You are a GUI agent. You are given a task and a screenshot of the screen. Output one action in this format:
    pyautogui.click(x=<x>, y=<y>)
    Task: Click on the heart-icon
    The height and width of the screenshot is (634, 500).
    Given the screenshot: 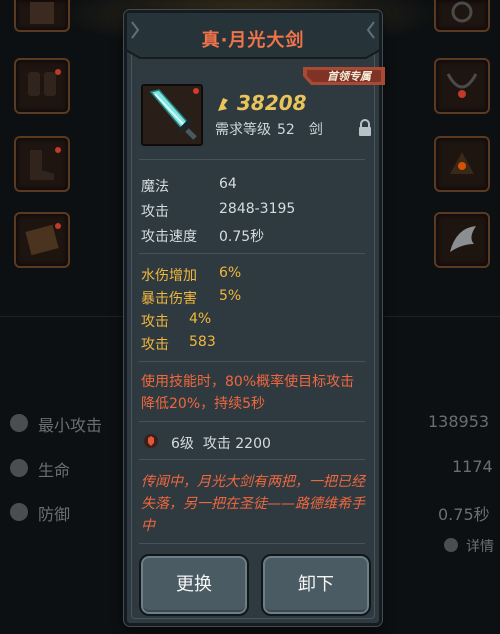 What is the action you would take?
    pyautogui.click(x=19, y=468)
    